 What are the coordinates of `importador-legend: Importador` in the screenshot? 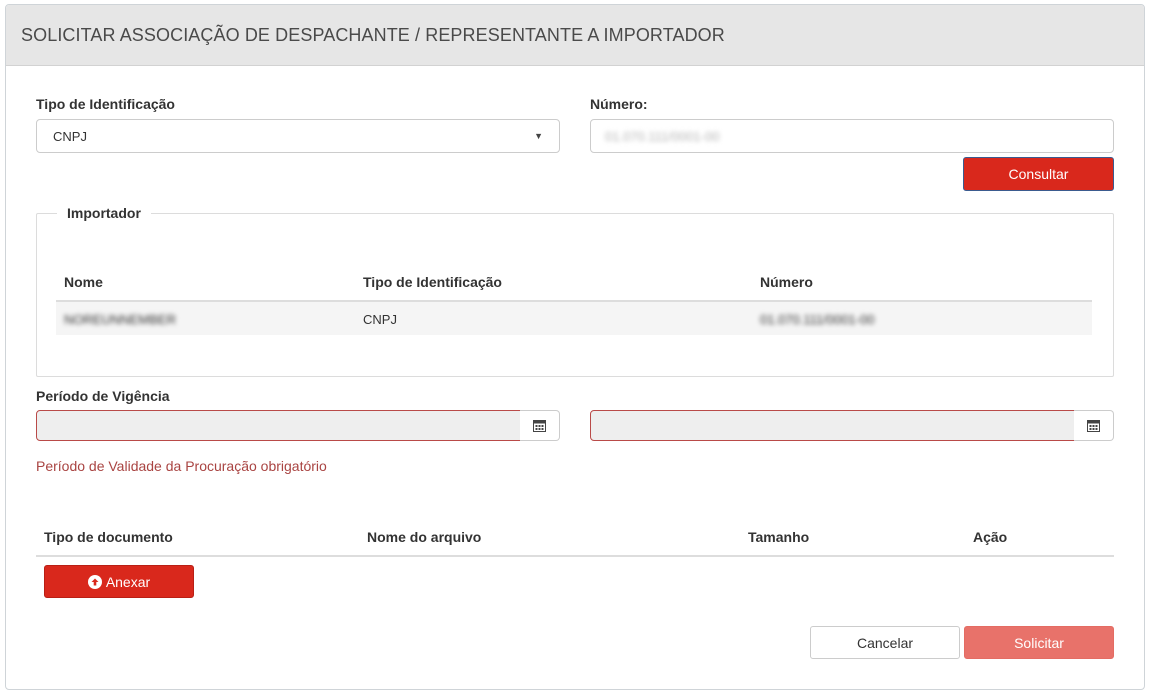 It's located at (104, 213).